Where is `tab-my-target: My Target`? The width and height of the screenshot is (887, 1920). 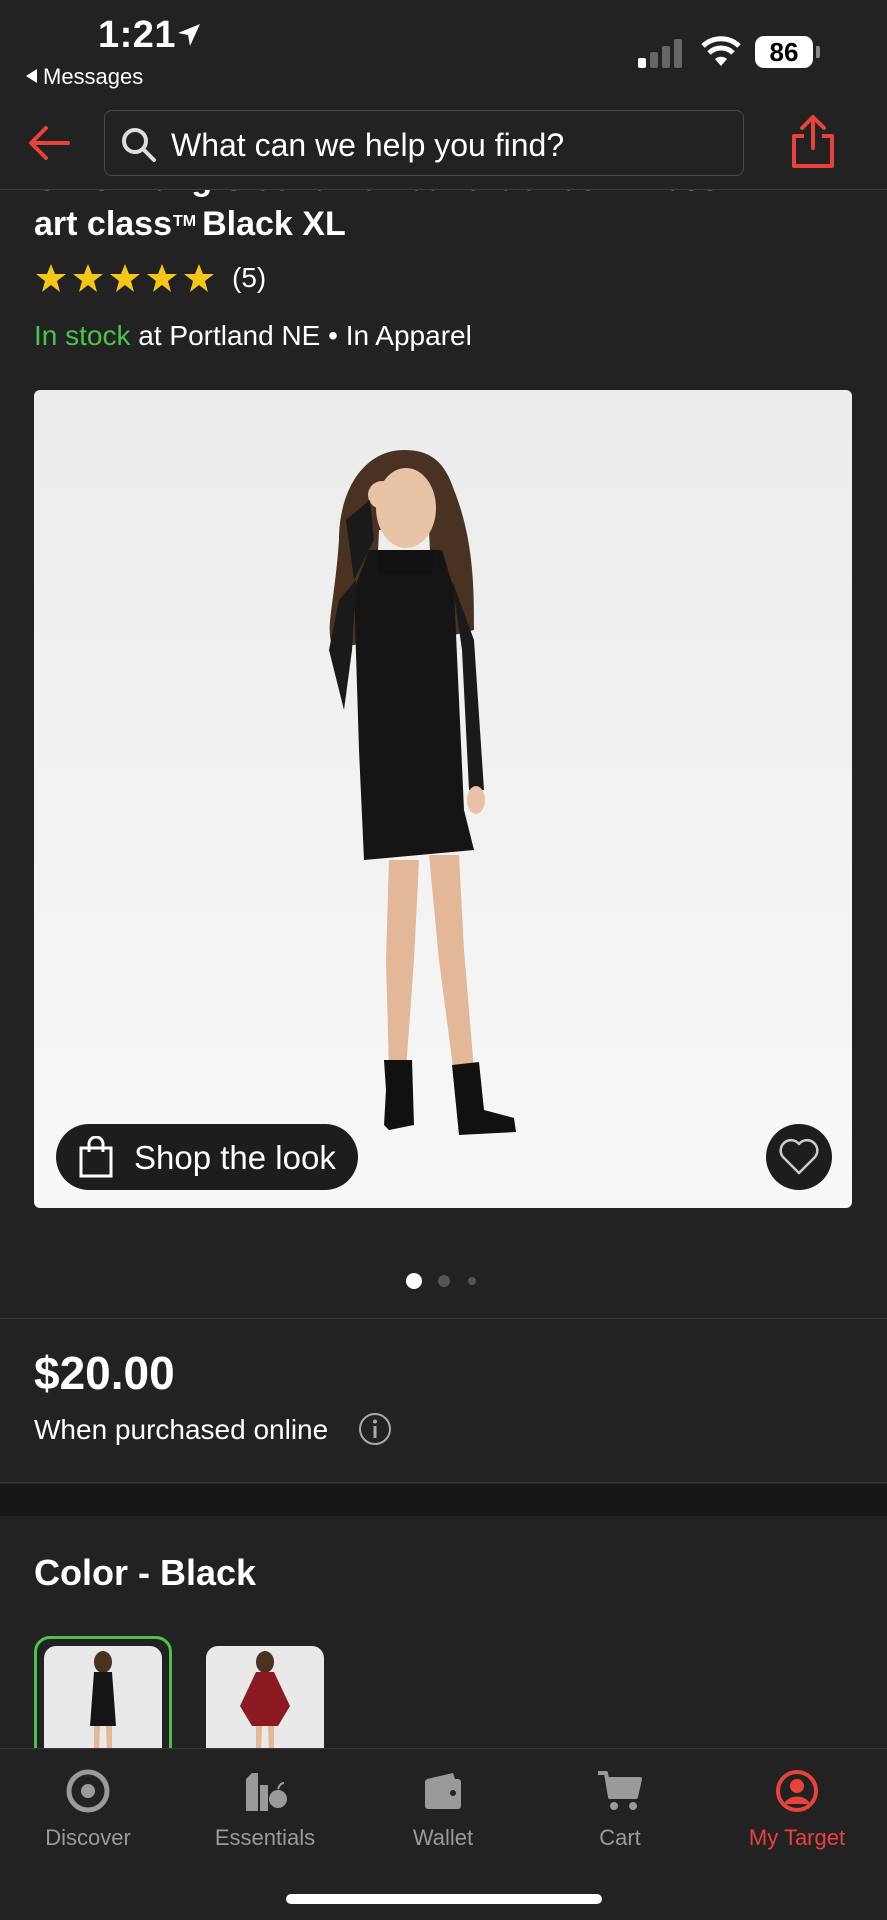
tab-my-target: My Target is located at coordinates (797, 1810).